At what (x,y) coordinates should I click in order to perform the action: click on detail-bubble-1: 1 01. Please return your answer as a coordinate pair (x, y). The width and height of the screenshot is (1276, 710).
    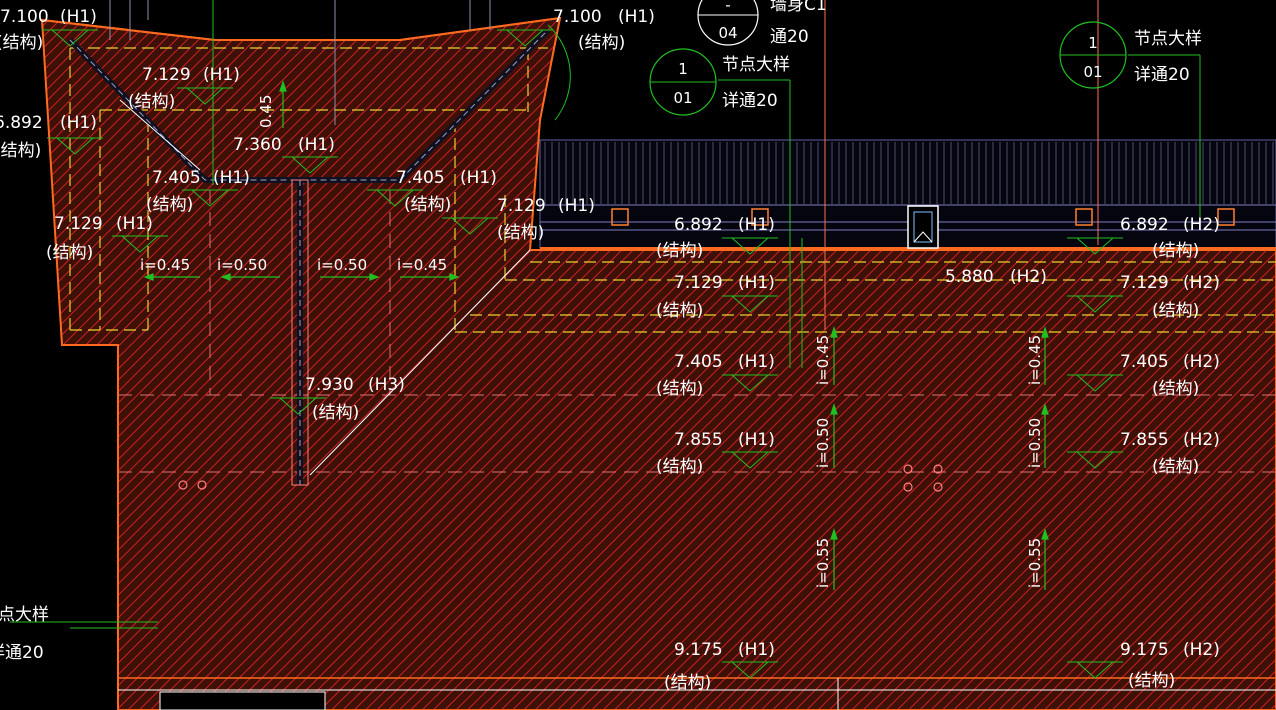
    Looking at the image, I should click on (683, 82).